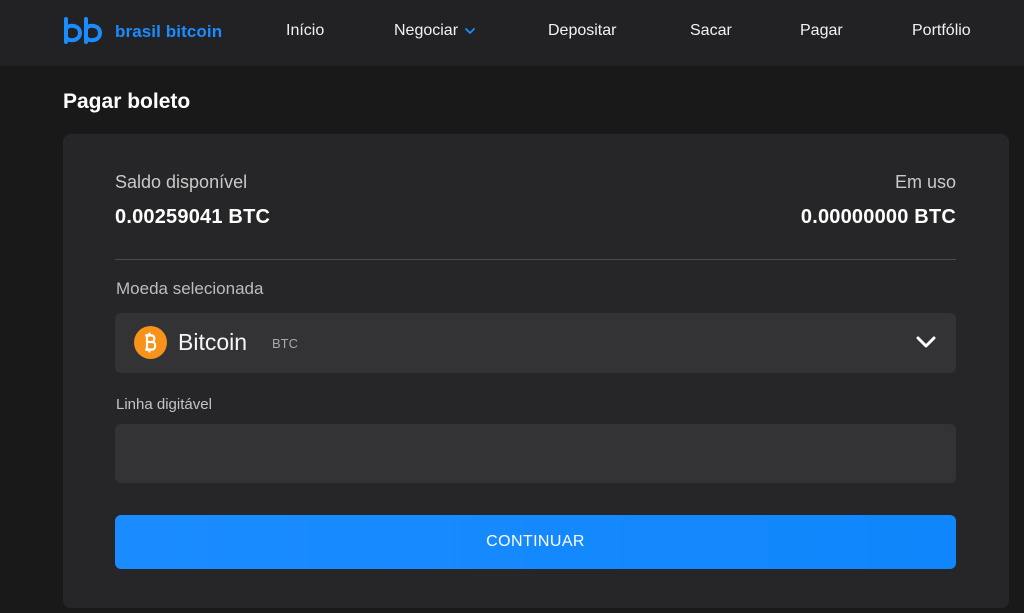 This screenshot has width=1024, height=613. I want to click on nav-item-label: Pagar, so click(821, 30).